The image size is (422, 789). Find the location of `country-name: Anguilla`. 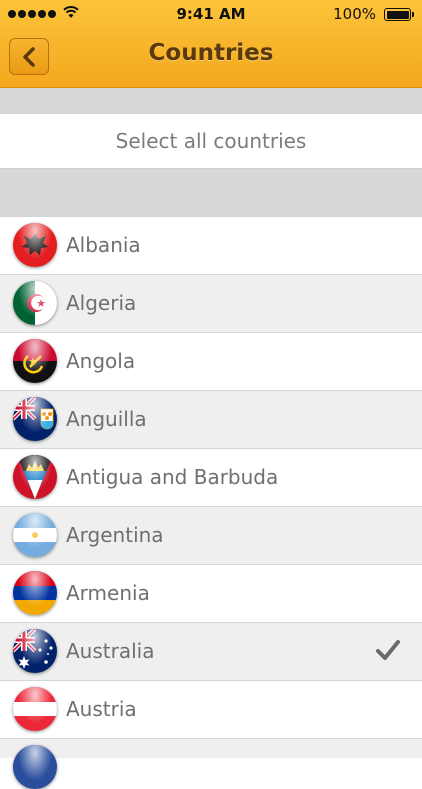

country-name: Anguilla is located at coordinates (106, 419).